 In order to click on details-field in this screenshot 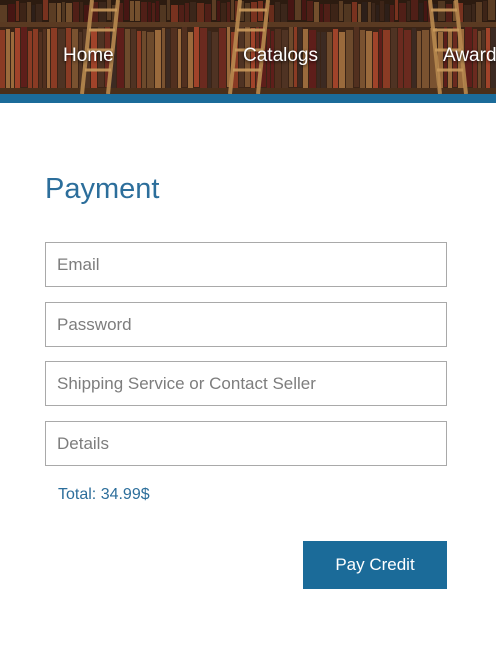, I will do `click(246, 443)`.